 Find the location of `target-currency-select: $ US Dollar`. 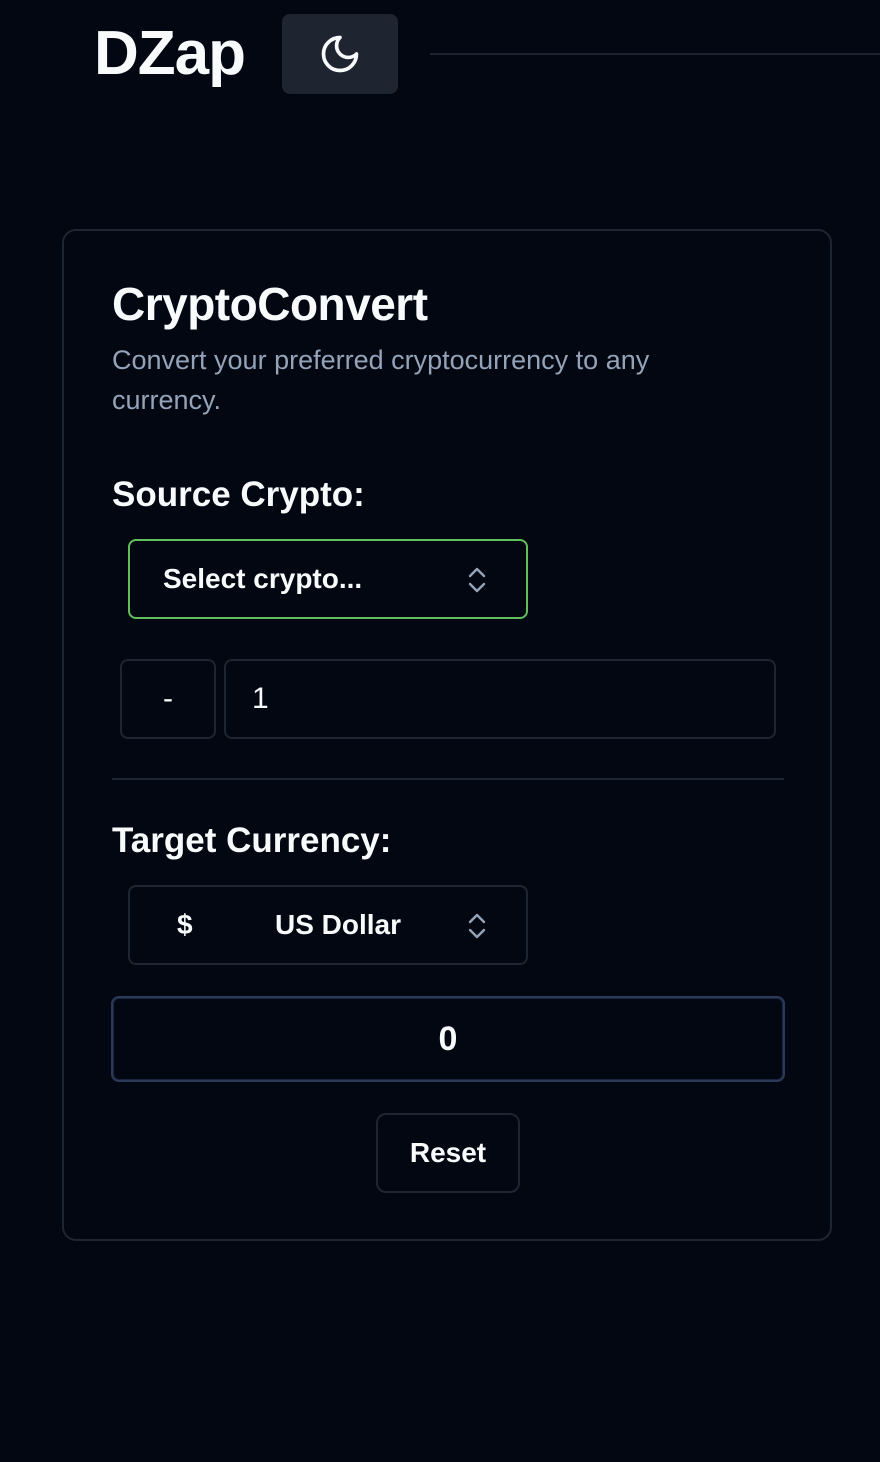

target-currency-select: $ US Dollar is located at coordinates (328, 925).